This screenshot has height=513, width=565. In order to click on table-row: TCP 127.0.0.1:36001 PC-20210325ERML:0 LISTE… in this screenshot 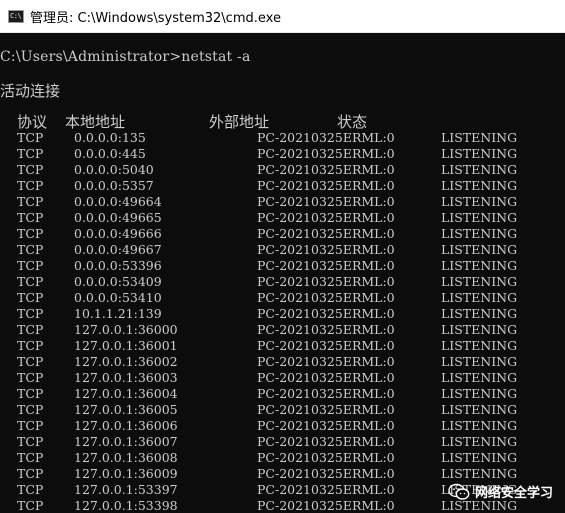, I will do `click(282, 346)`.